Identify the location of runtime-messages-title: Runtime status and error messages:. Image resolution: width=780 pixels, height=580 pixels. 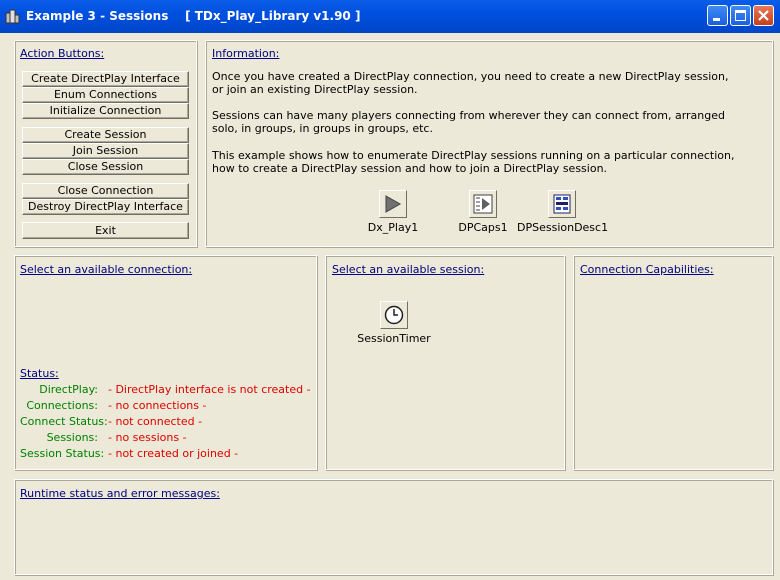
(120, 493).